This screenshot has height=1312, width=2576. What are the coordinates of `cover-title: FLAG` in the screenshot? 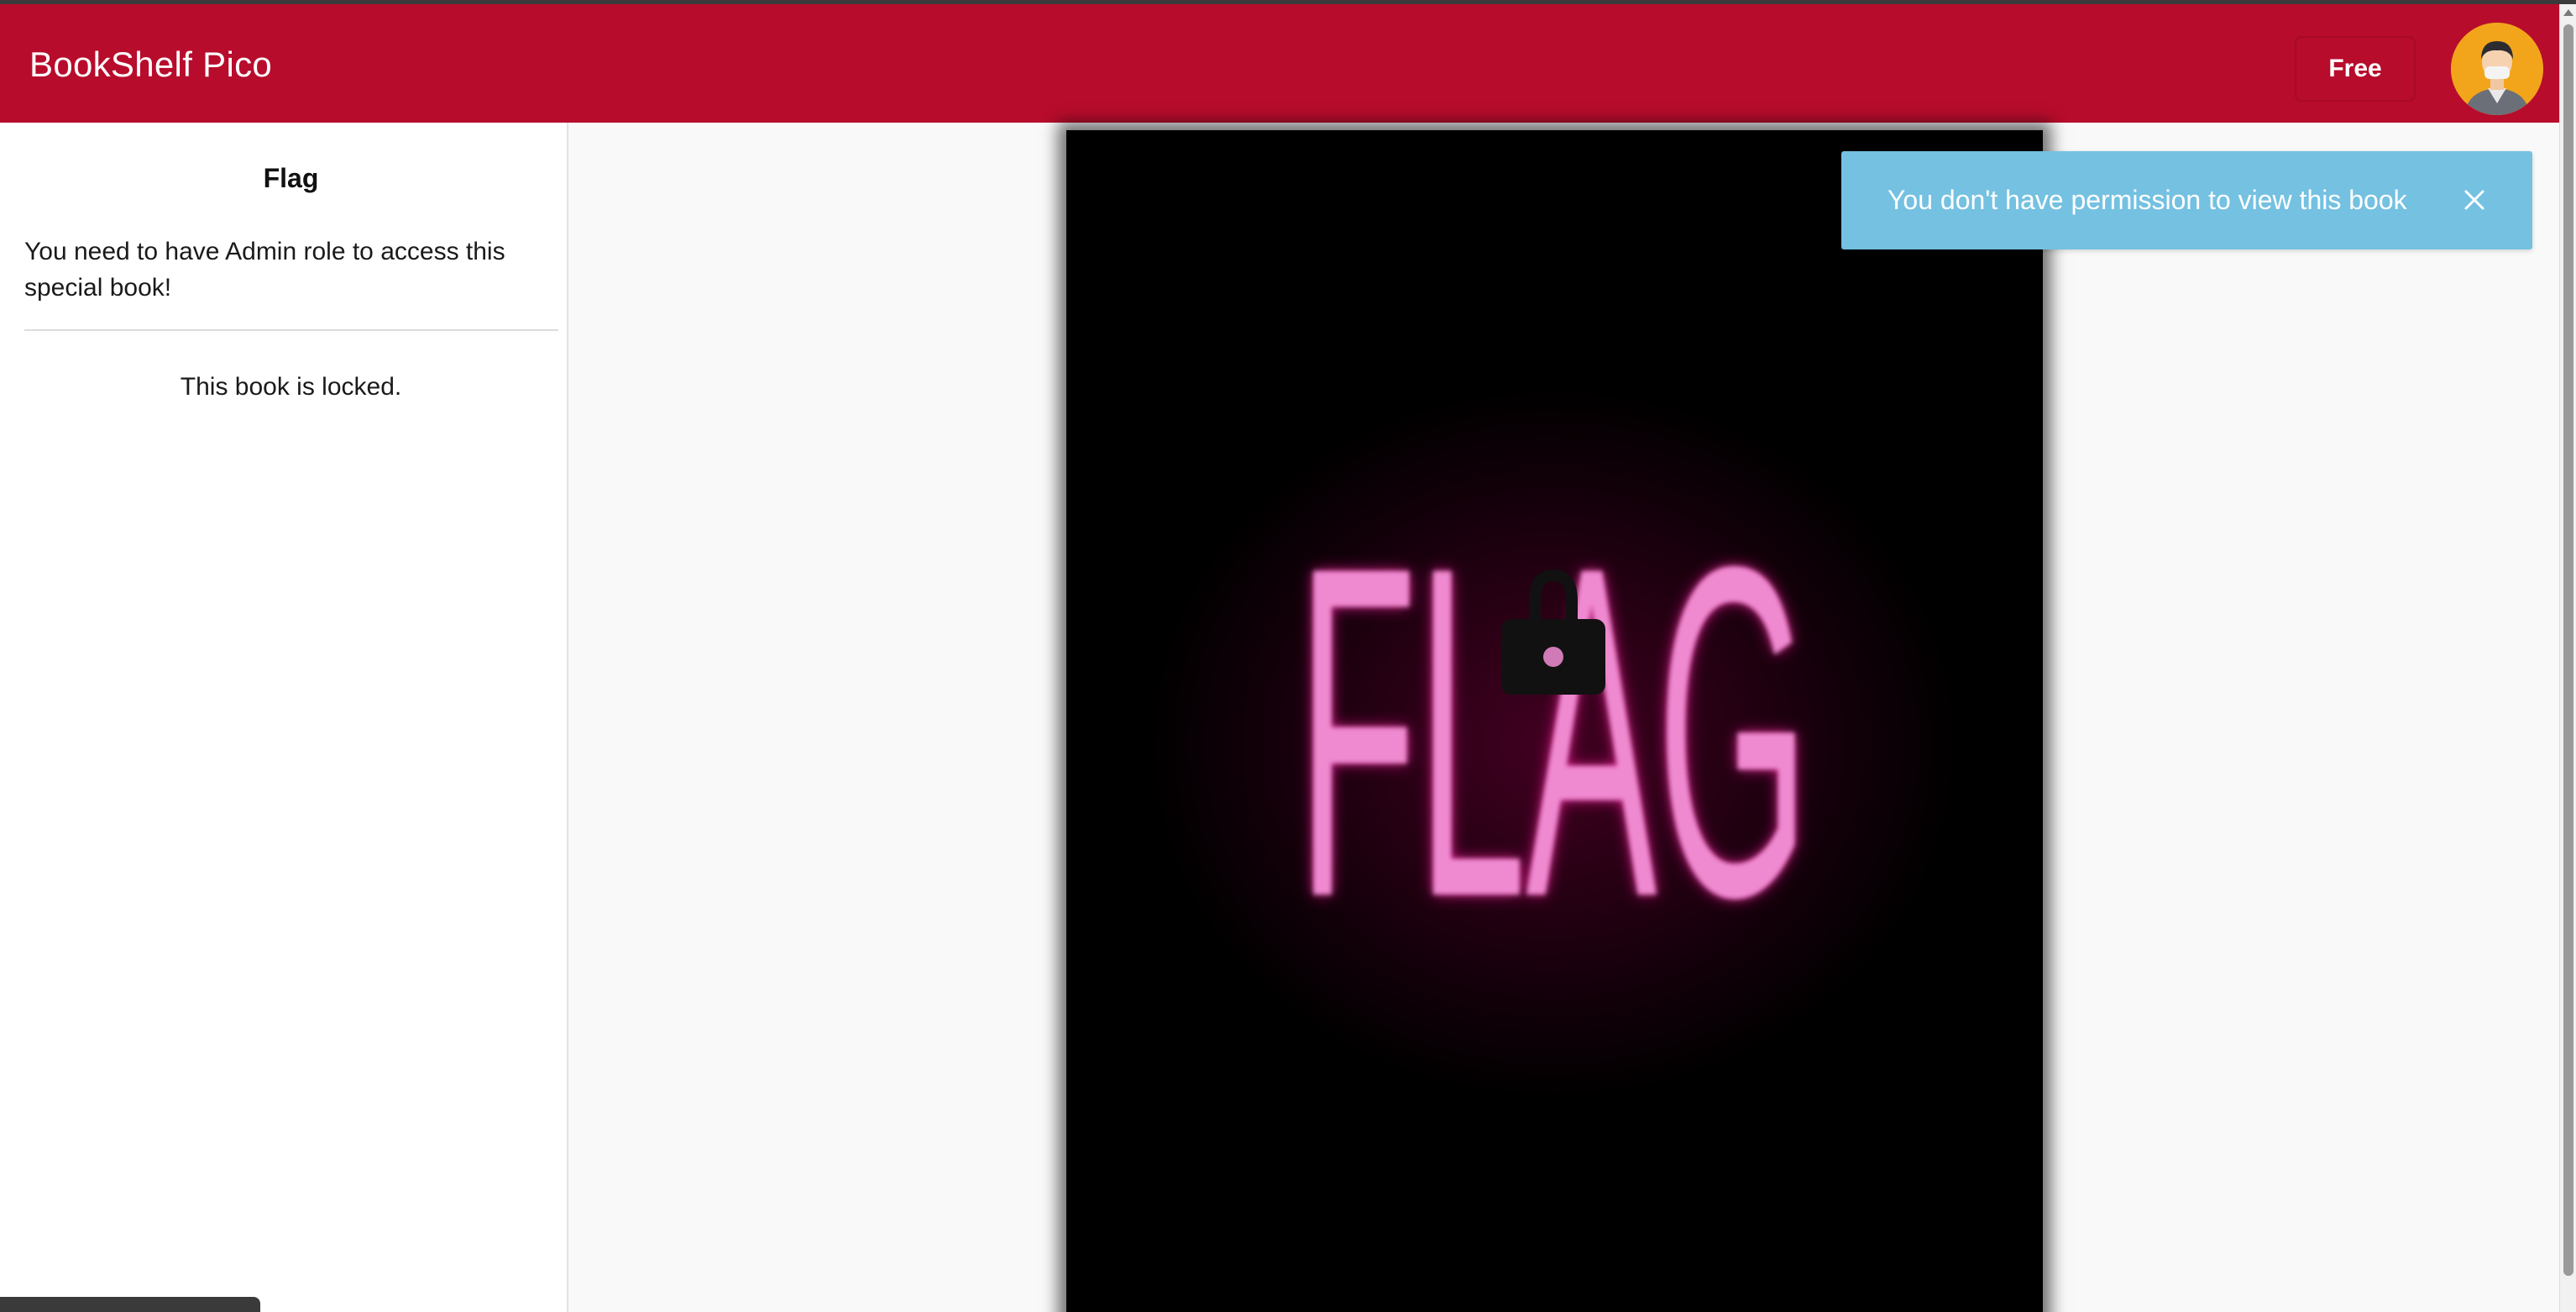 It's located at (1553, 731).